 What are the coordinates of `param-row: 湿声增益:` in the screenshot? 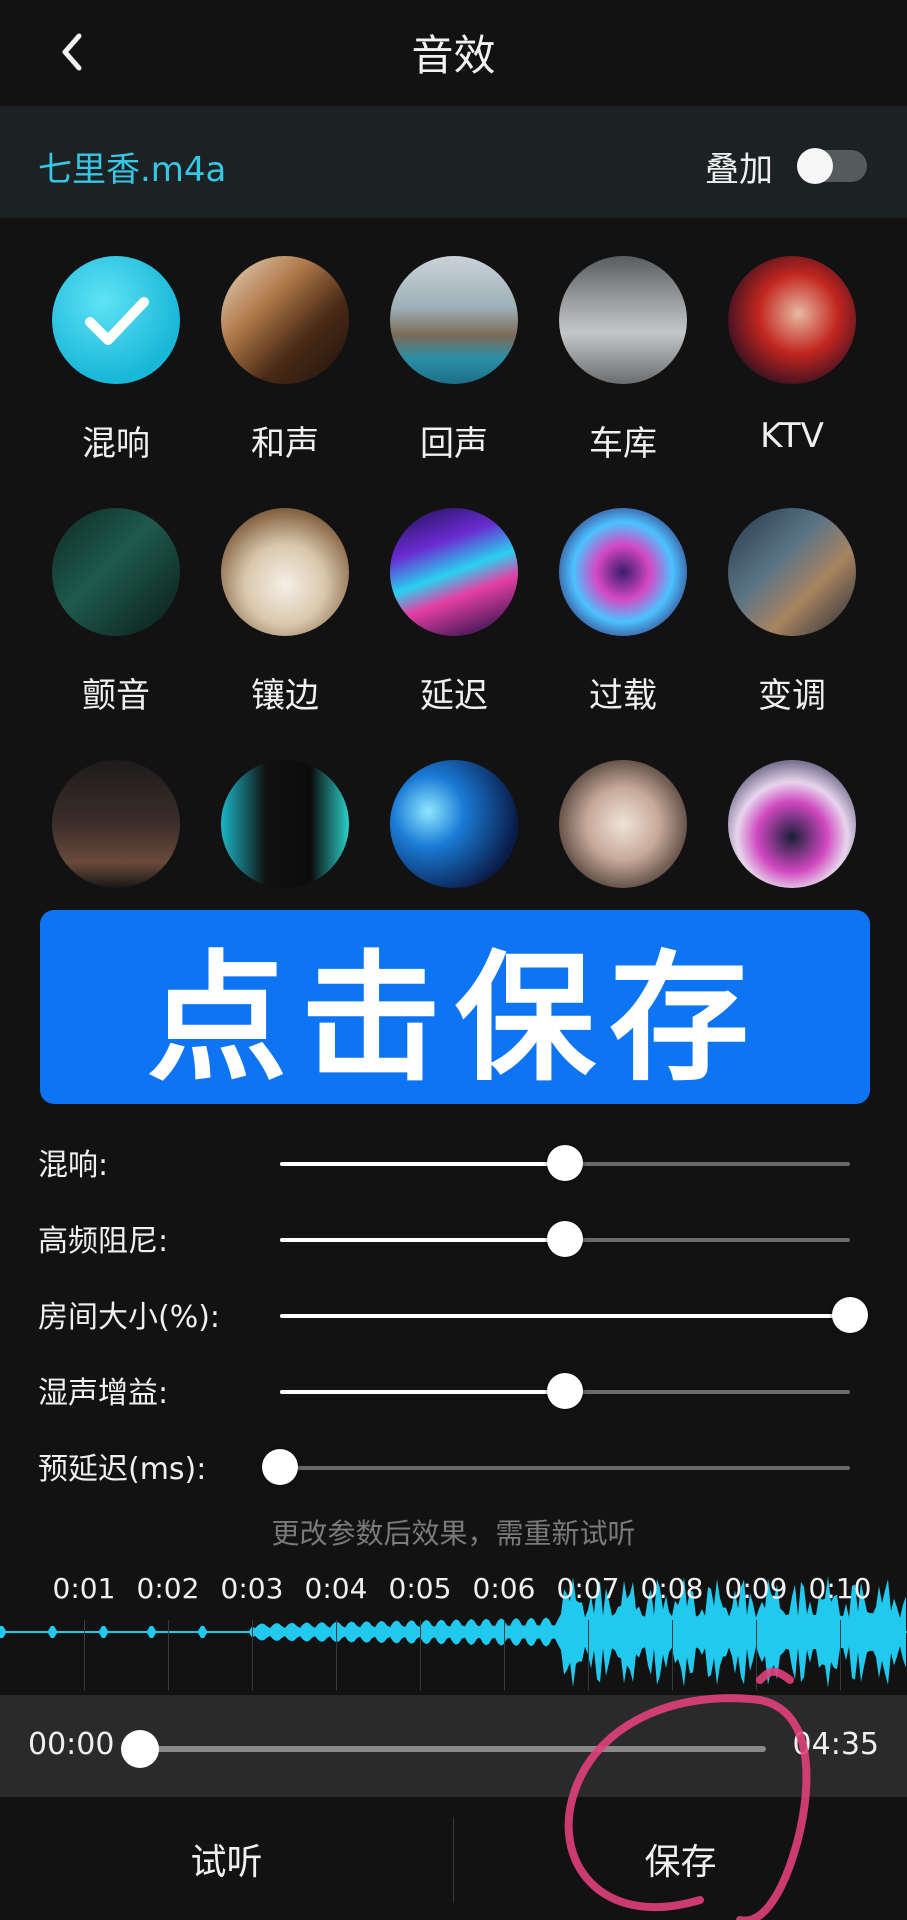 It's located at (453, 1388).